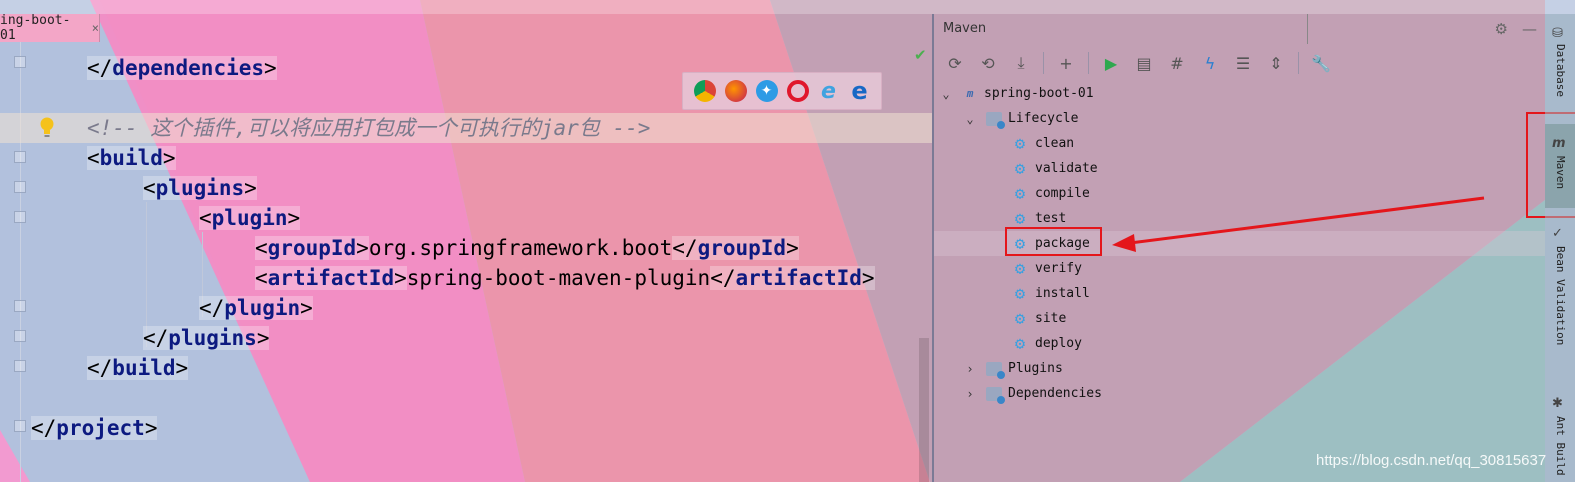 The image size is (1575, 482). I want to click on tool-window-maven: Maven, so click(1560, 172).